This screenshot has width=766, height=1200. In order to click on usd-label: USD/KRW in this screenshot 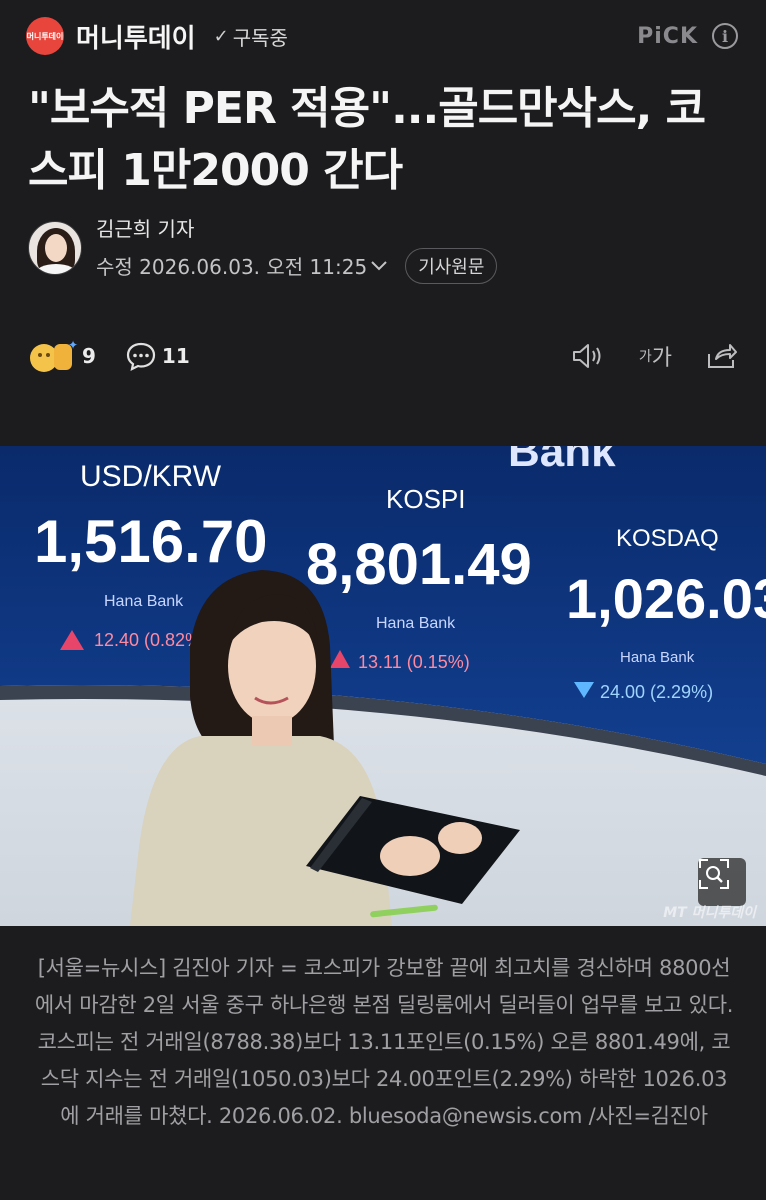, I will do `click(151, 476)`.